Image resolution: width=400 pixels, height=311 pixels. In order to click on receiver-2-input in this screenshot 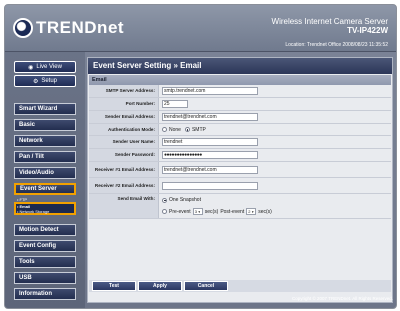, I will do `click(210, 185)`.